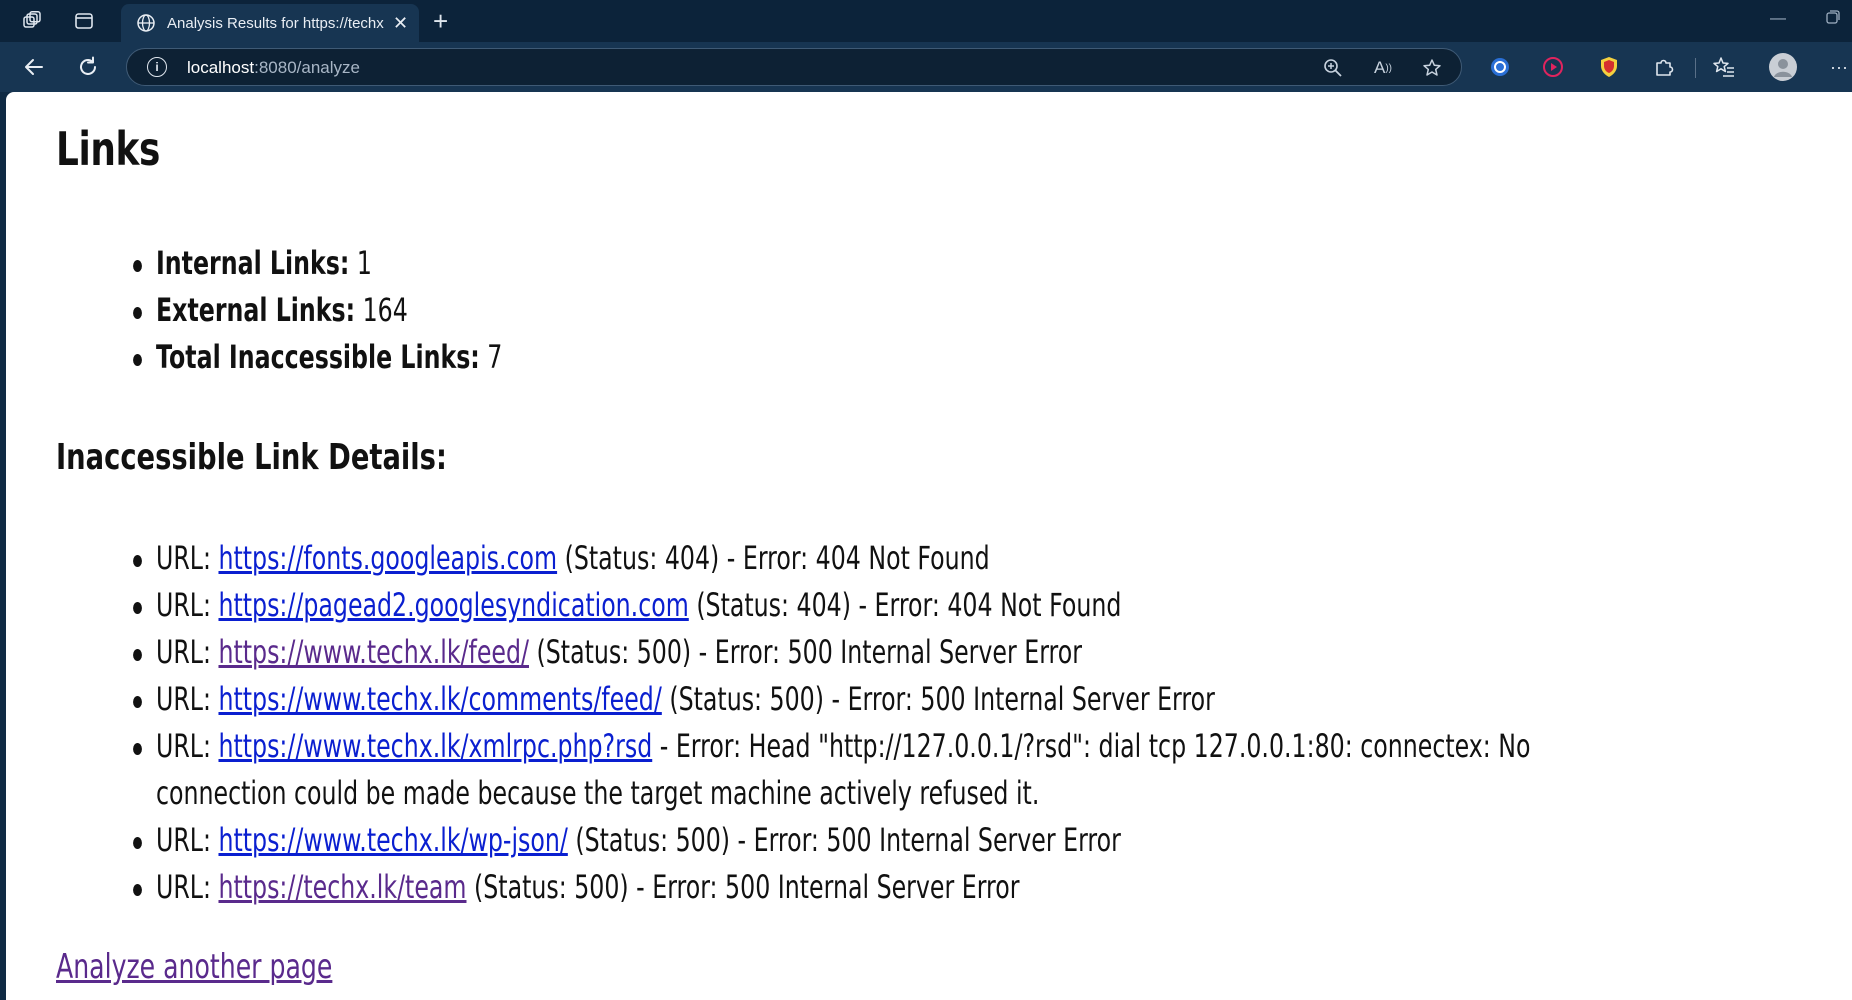 Image resolution: width=1852 pixels, height=1000 pixels. I want to click on url-text: localhost:8080/analyze, so click(273, 68).